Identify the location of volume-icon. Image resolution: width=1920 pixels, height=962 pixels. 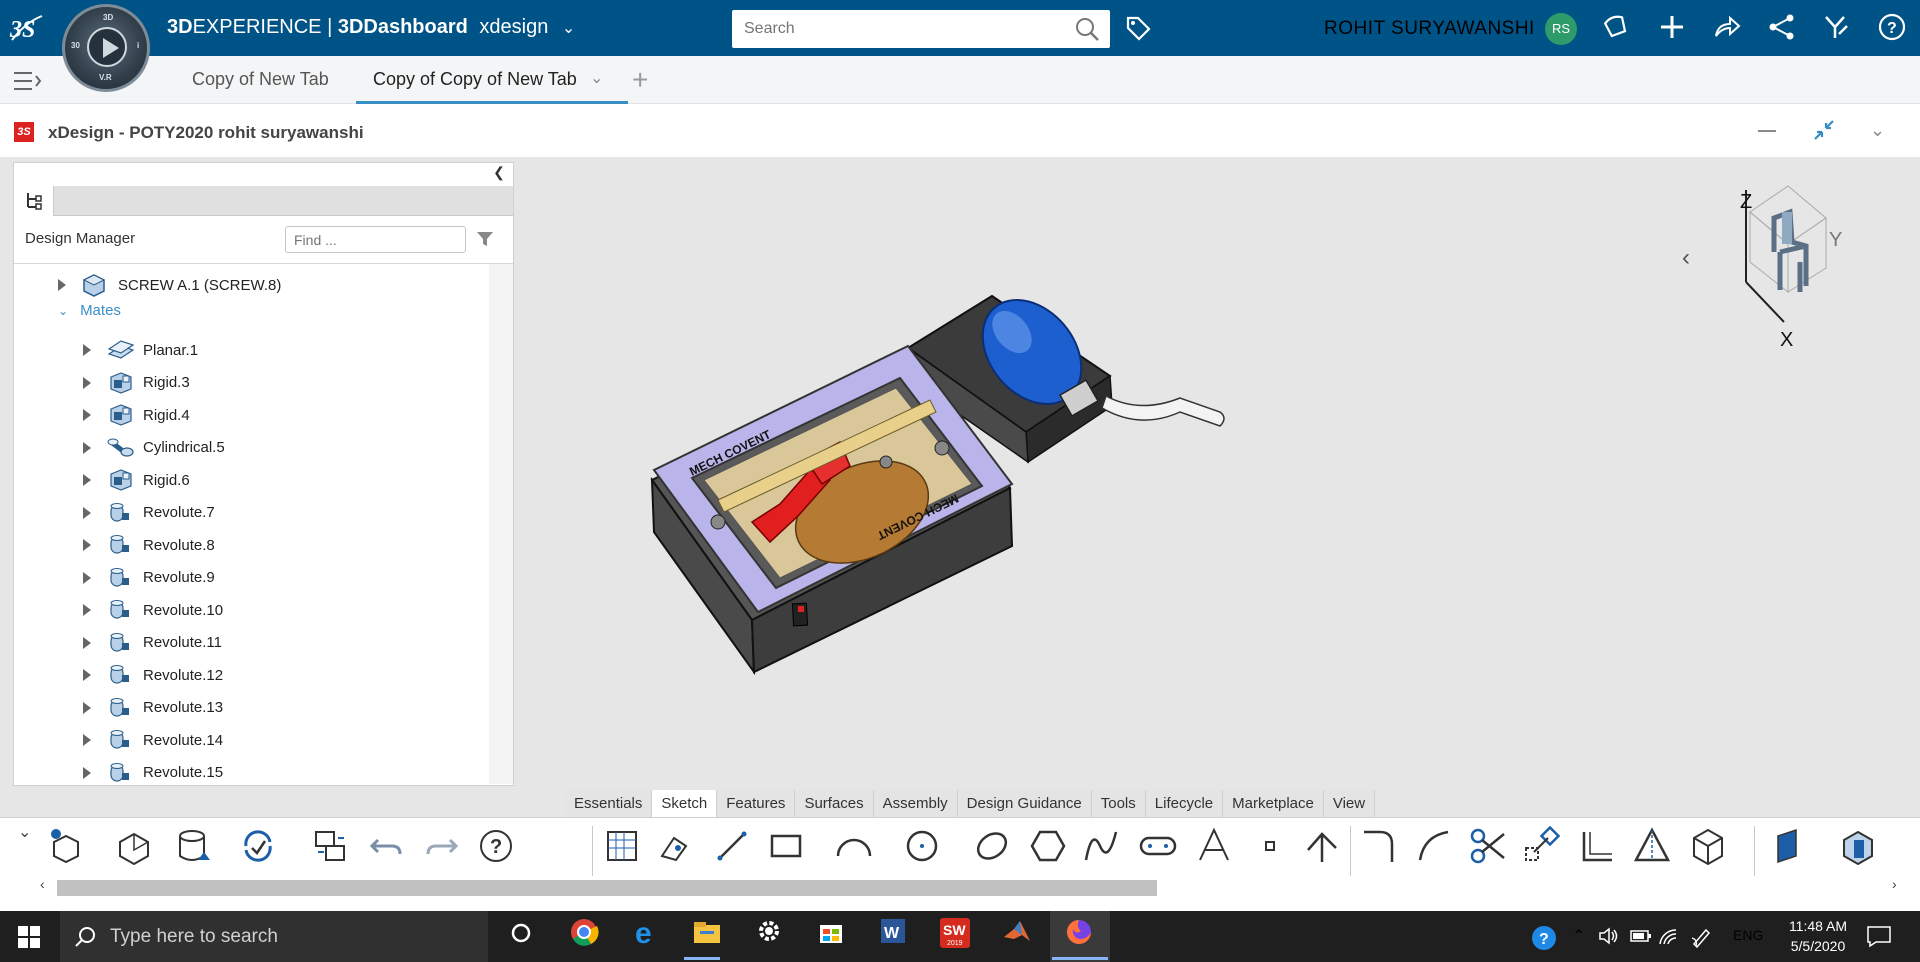
(1609, 938).